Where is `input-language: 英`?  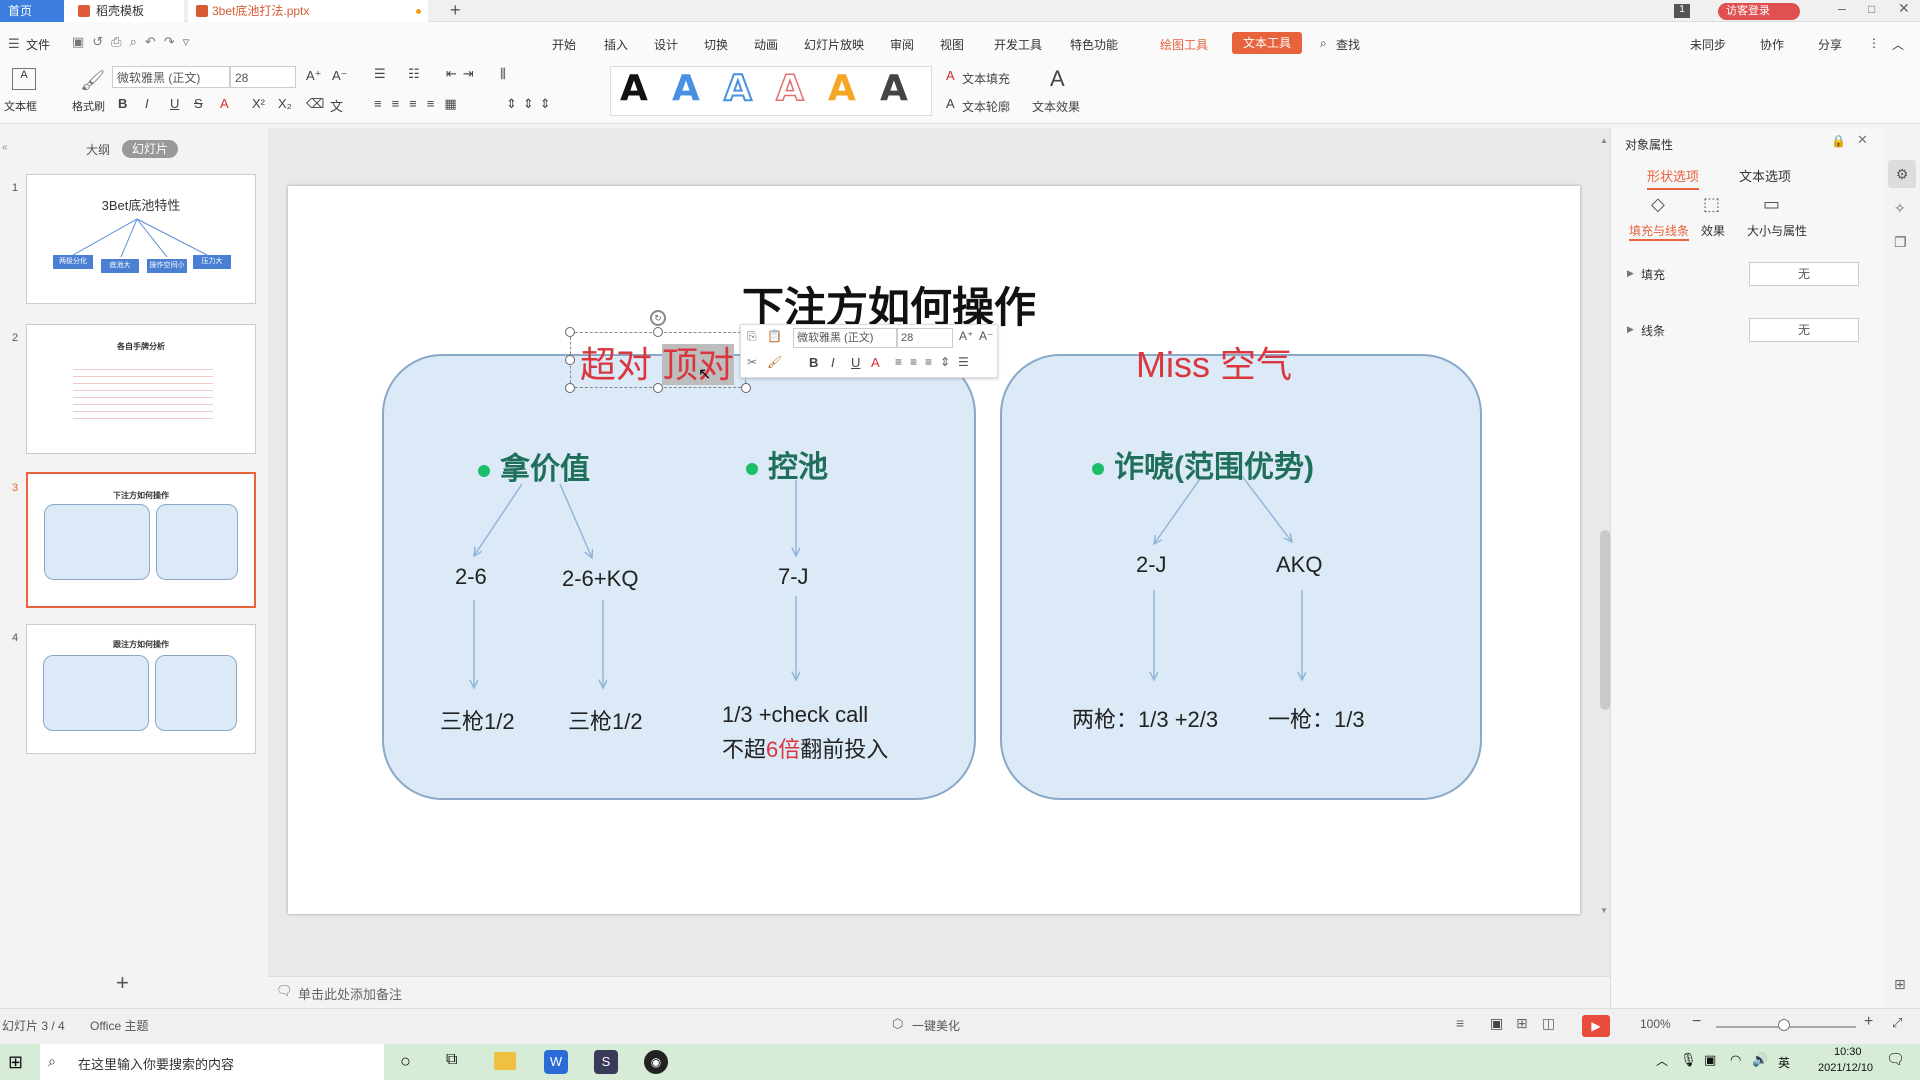
input-language: 英 is located at coordinates (1784, 1062).